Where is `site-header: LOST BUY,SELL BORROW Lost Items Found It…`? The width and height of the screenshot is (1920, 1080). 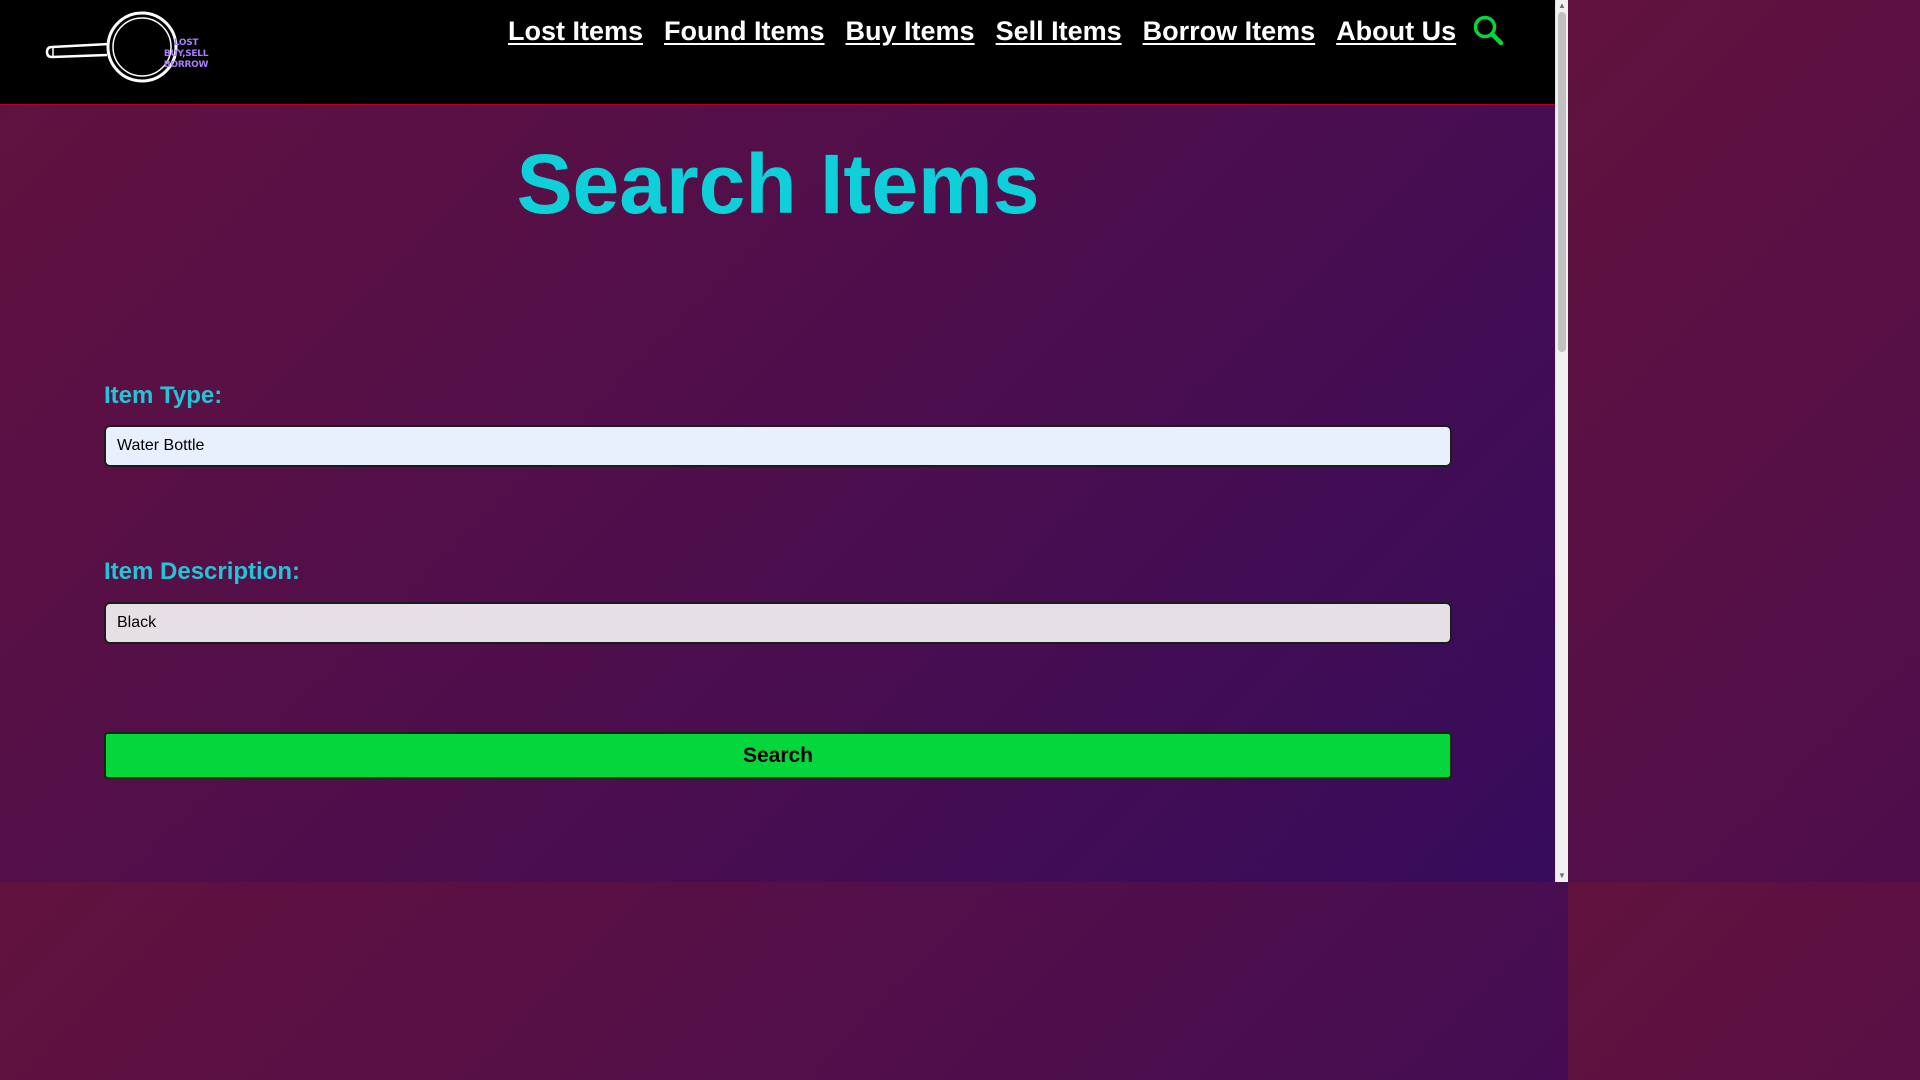
site-header: LOST BUY,SELL BORROW Lost Items Found It… is located at coordinates (778, 52).